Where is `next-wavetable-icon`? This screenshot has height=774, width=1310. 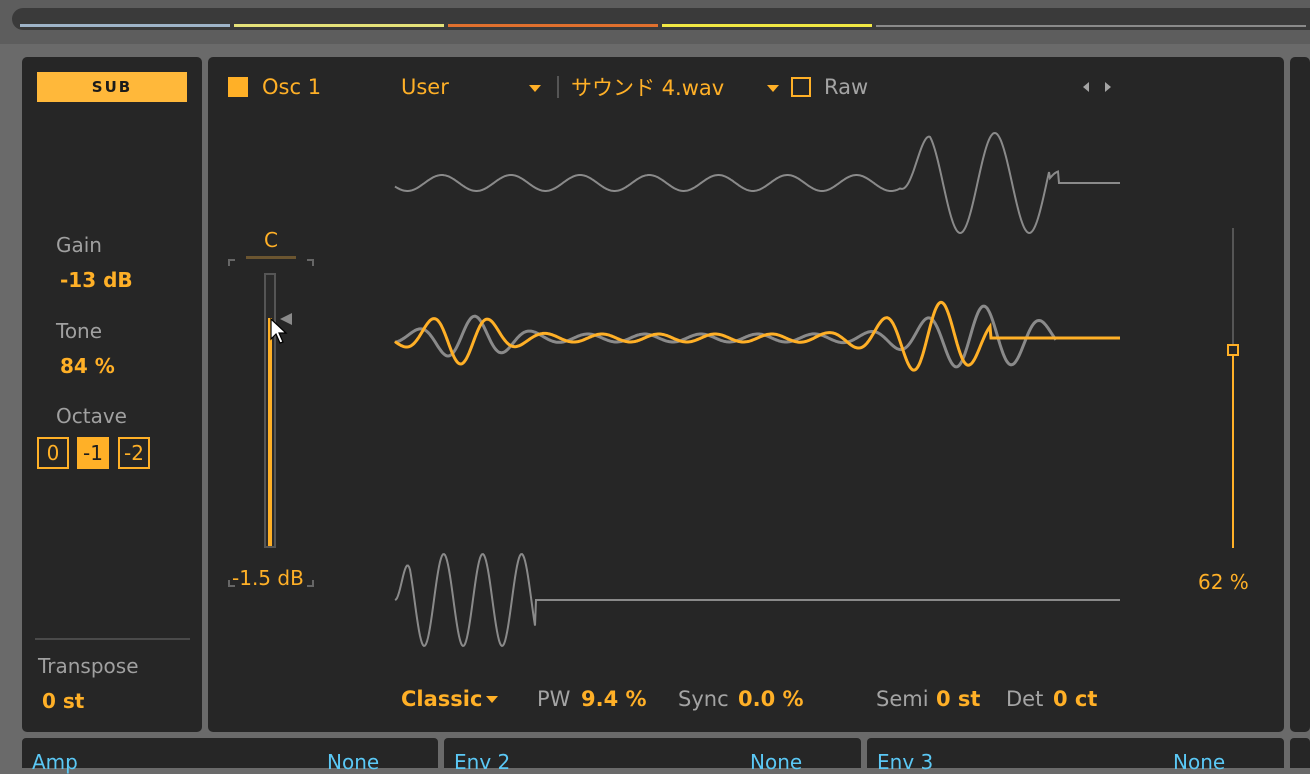
next-wavetable-icon is located at coordinates (1108, 87).